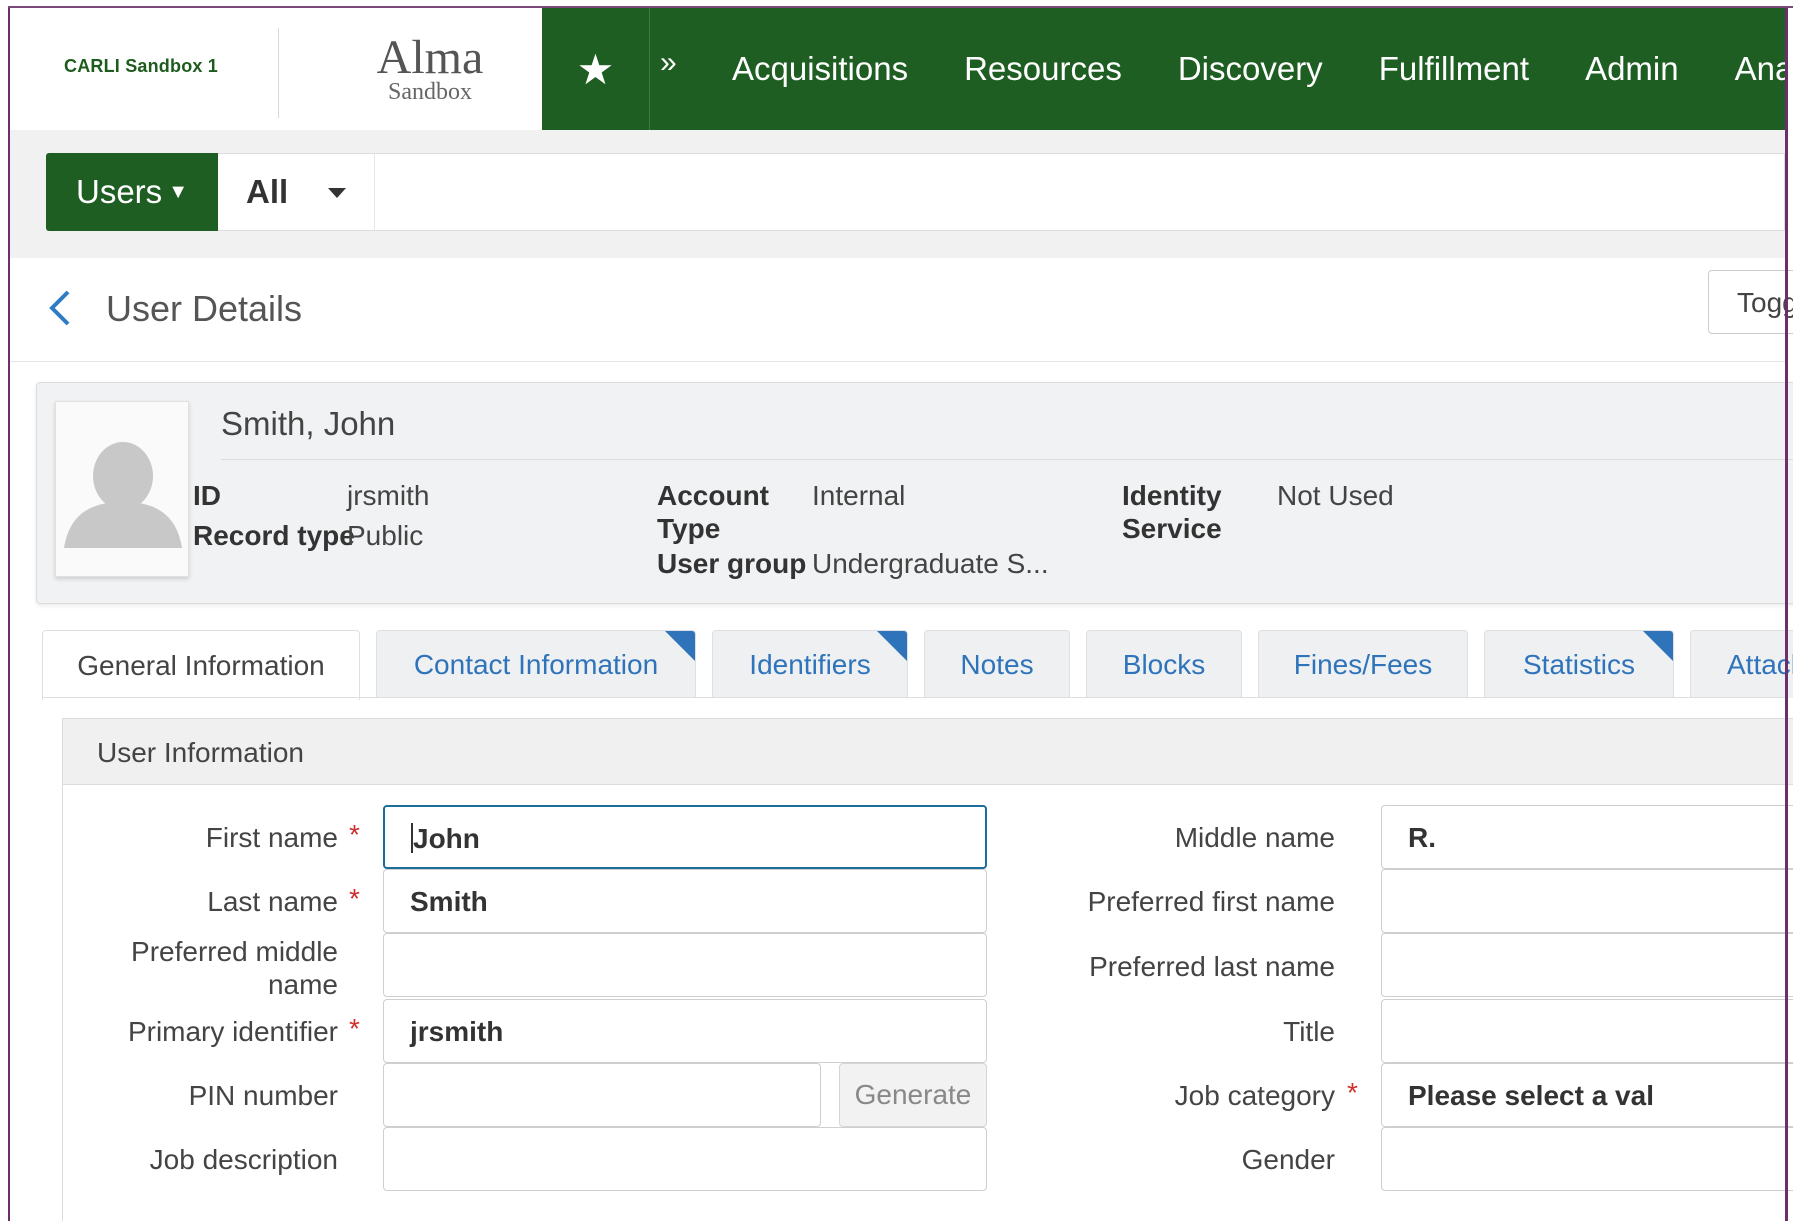 This screenshot has width=1793, height=1221. I want to click on job-description-field, so click(685, 1159).